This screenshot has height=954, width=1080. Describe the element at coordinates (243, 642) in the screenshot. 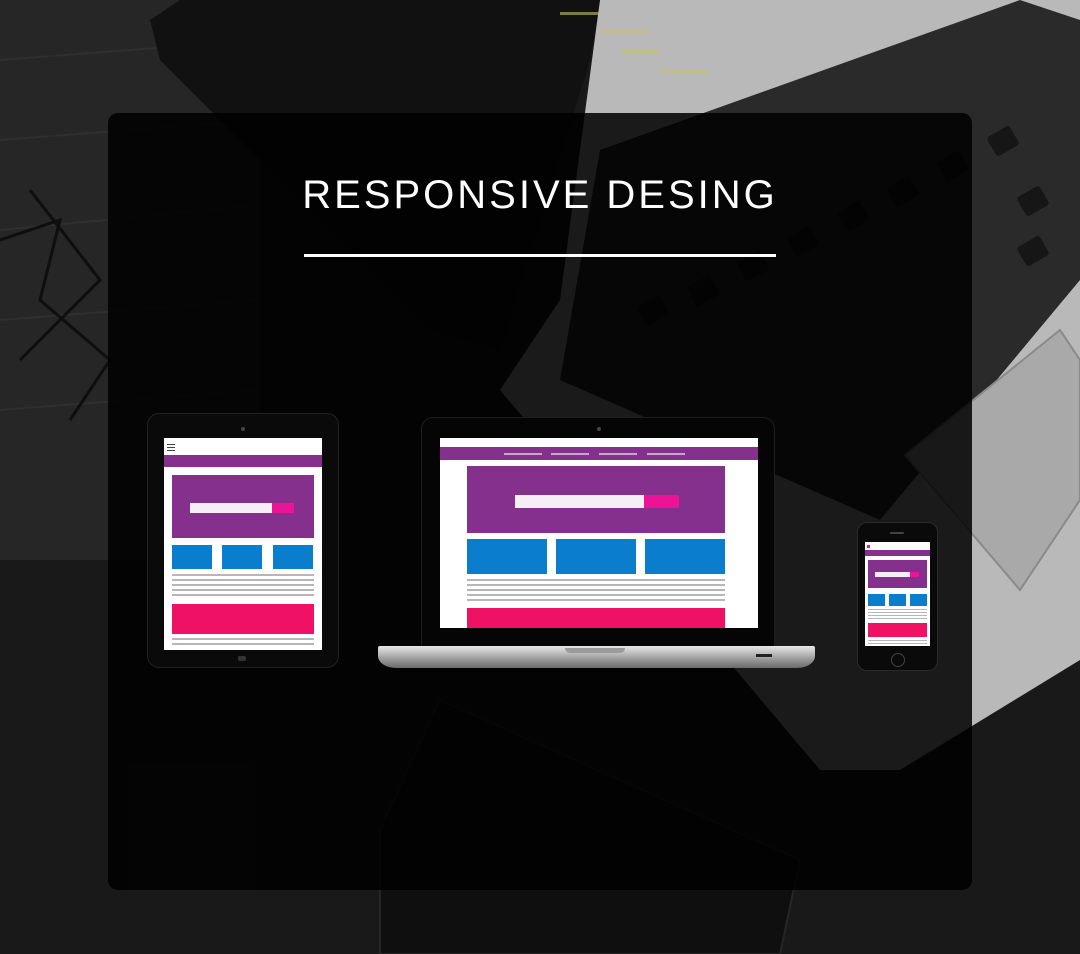

I see `tablet-footer-lines` at that location.